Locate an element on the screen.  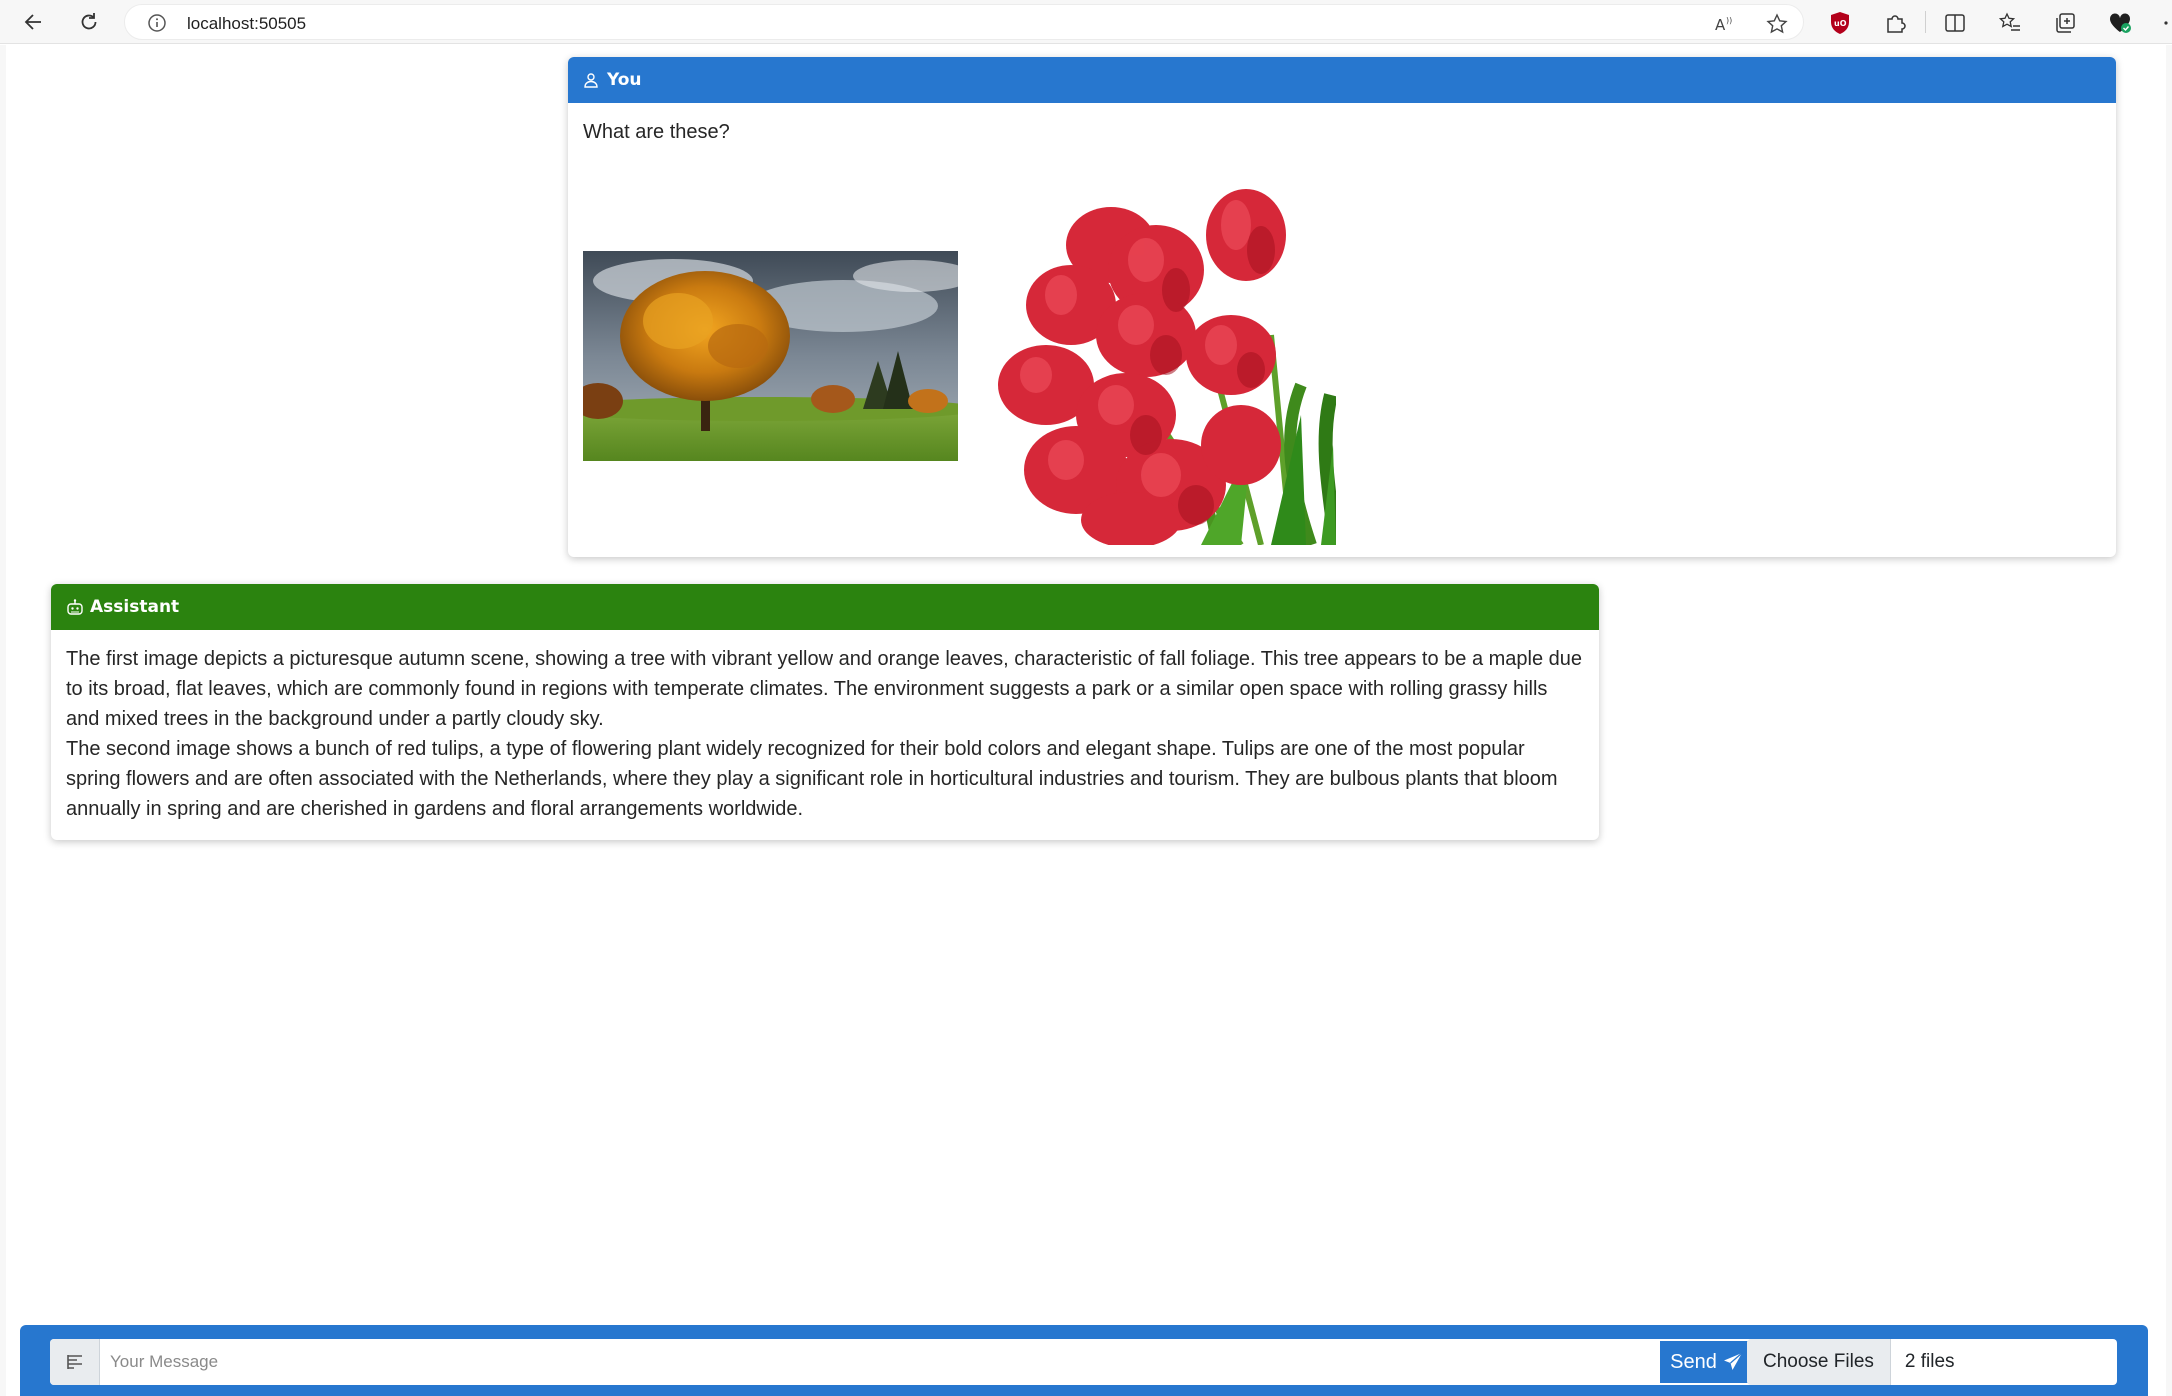
tree-image is located at coordinates (770, 356).